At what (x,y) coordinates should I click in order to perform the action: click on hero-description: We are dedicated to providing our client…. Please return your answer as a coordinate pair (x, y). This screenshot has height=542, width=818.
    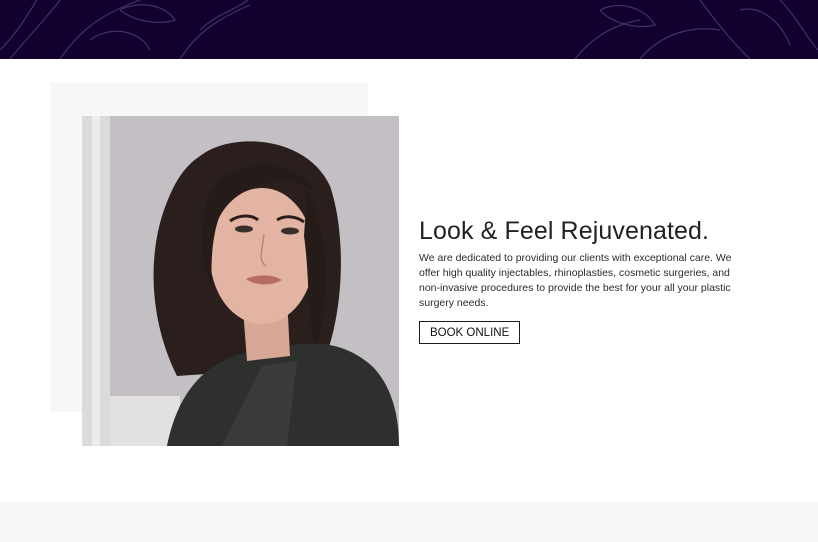
    Looking at the image, I should click on (575, 280).